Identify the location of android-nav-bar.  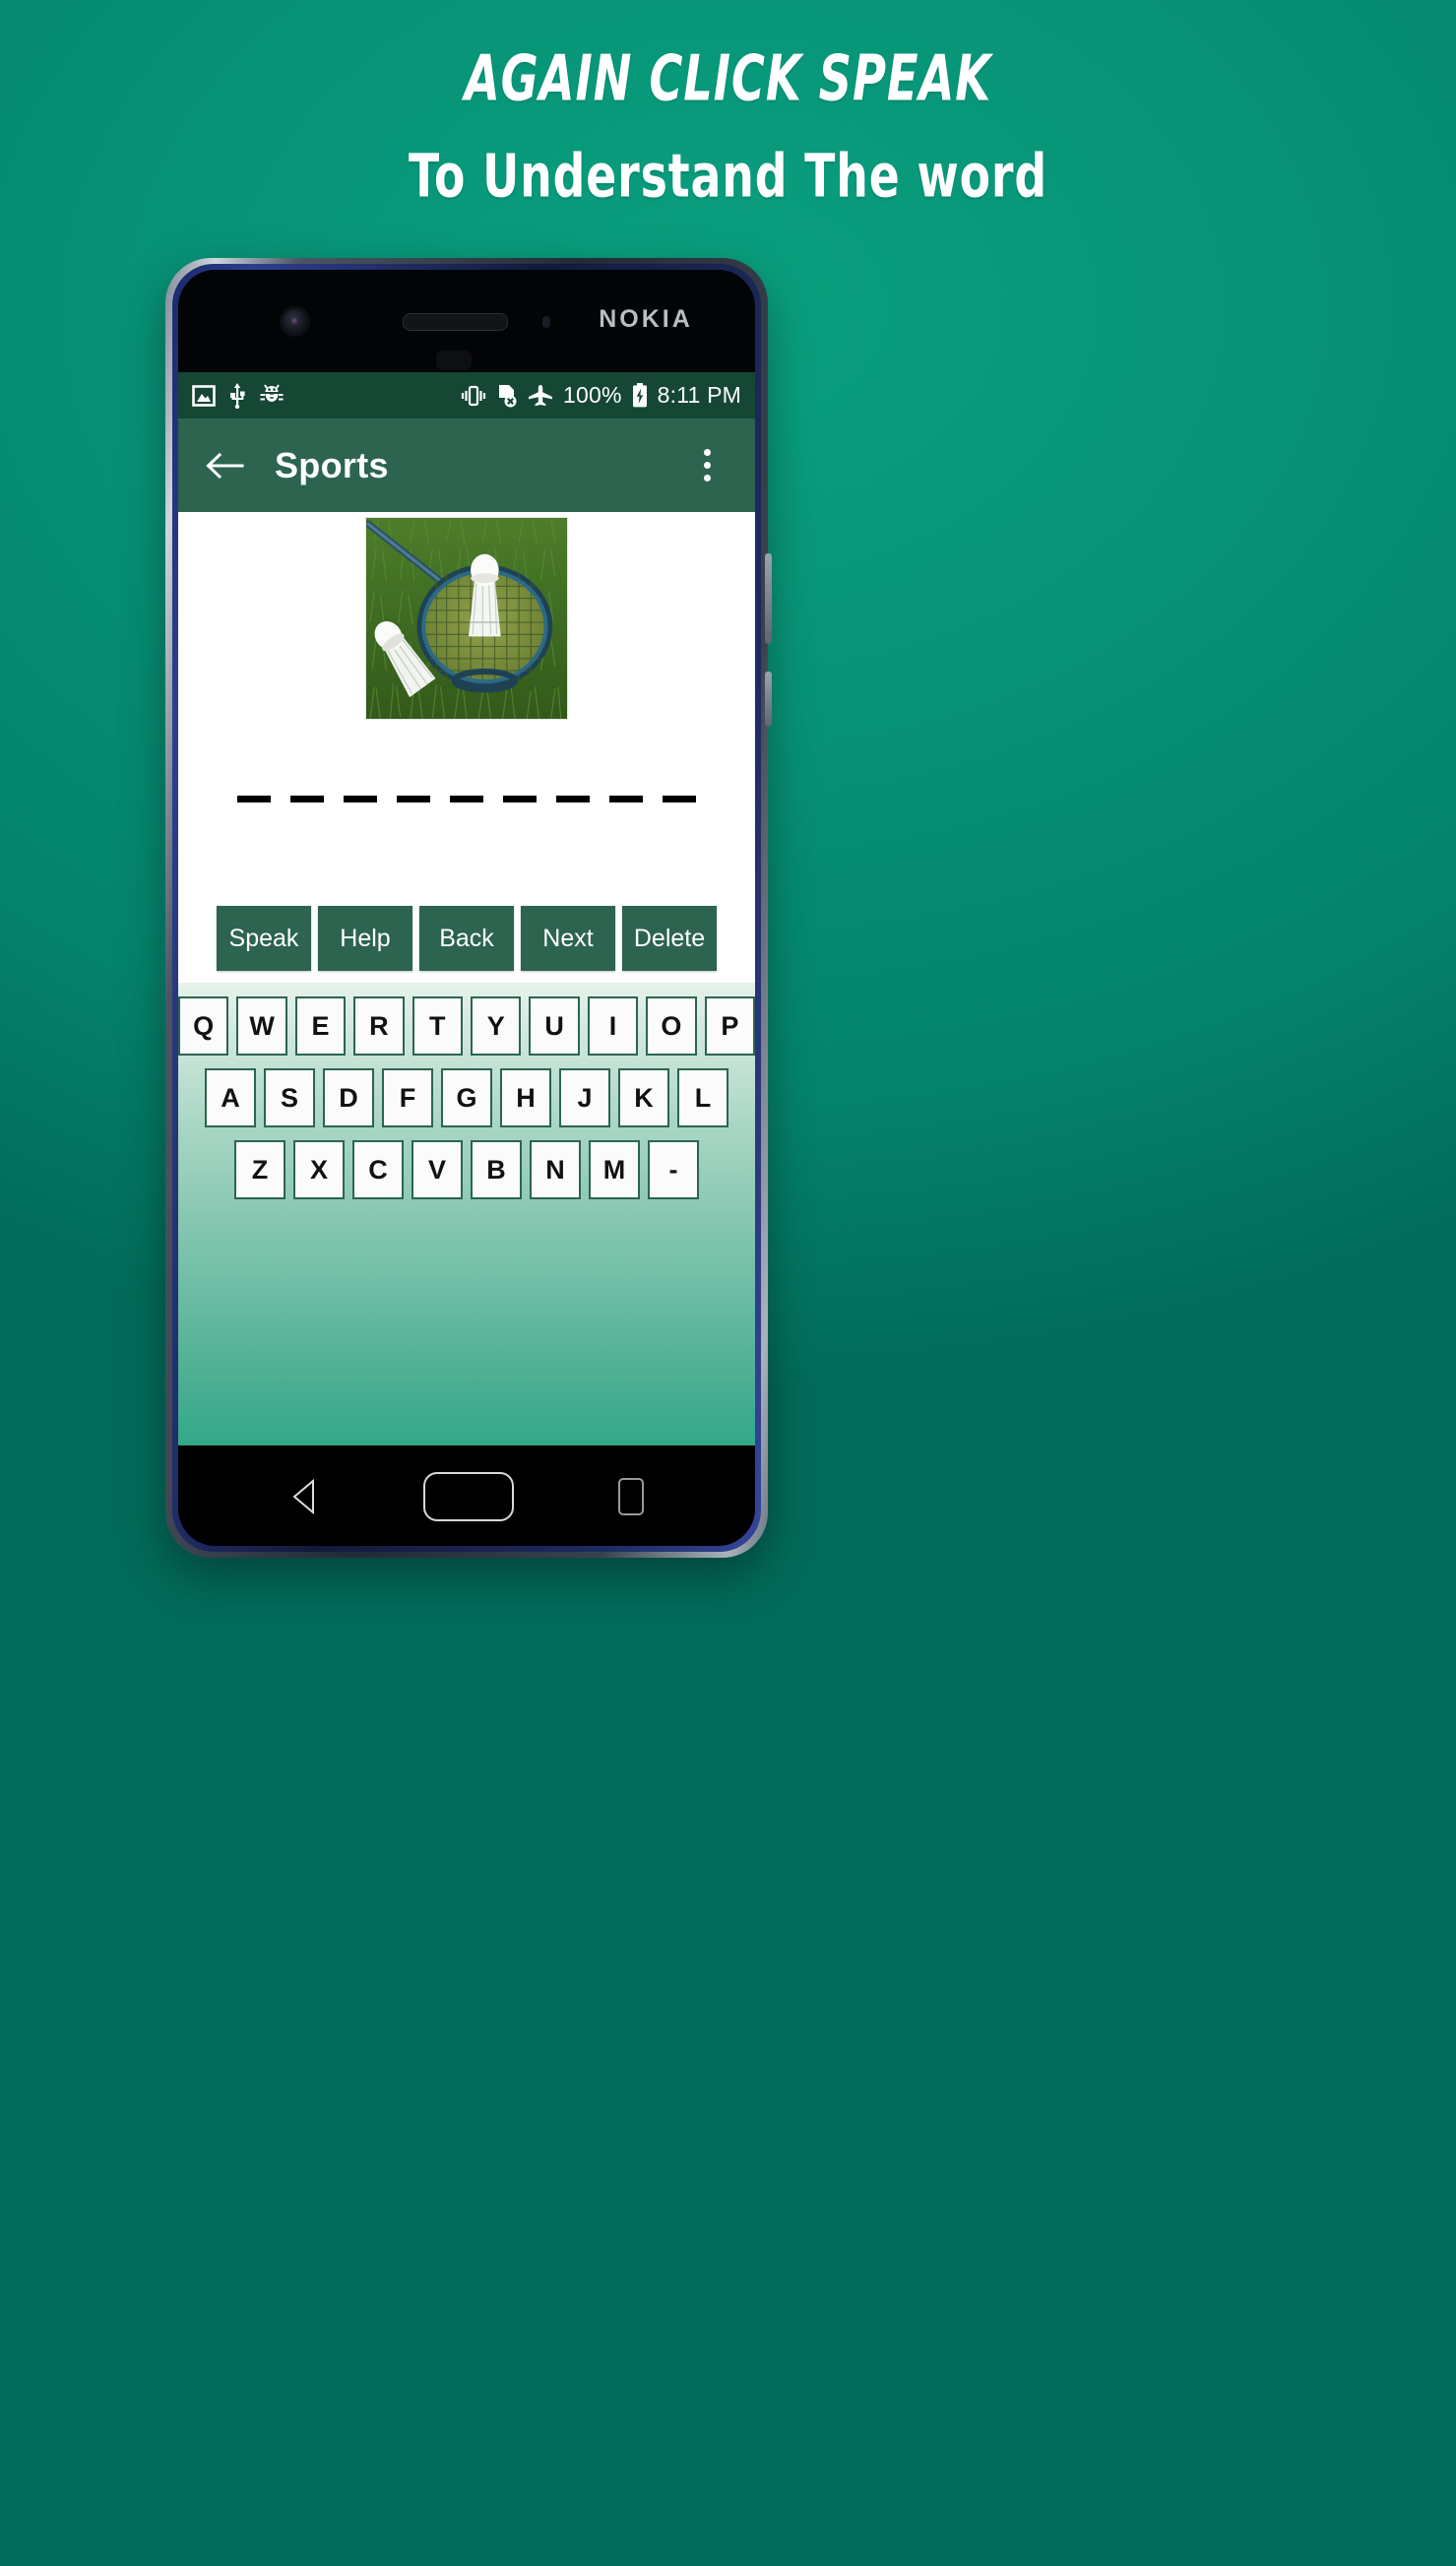
(466, 1495).